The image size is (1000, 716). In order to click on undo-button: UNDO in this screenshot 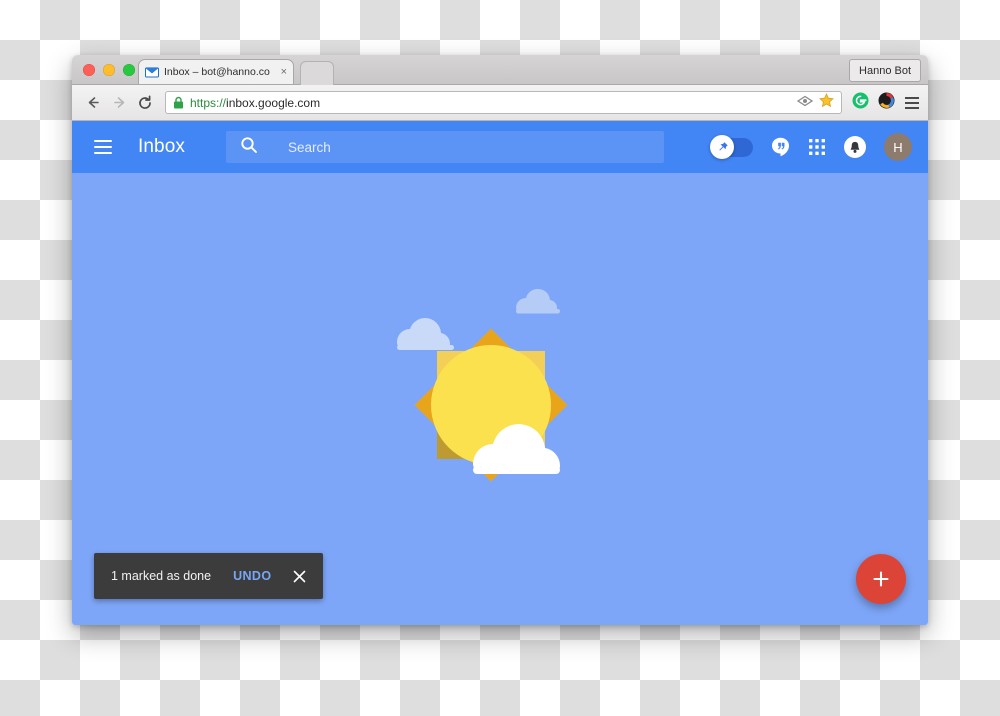, I will do `click(252, 576)`.